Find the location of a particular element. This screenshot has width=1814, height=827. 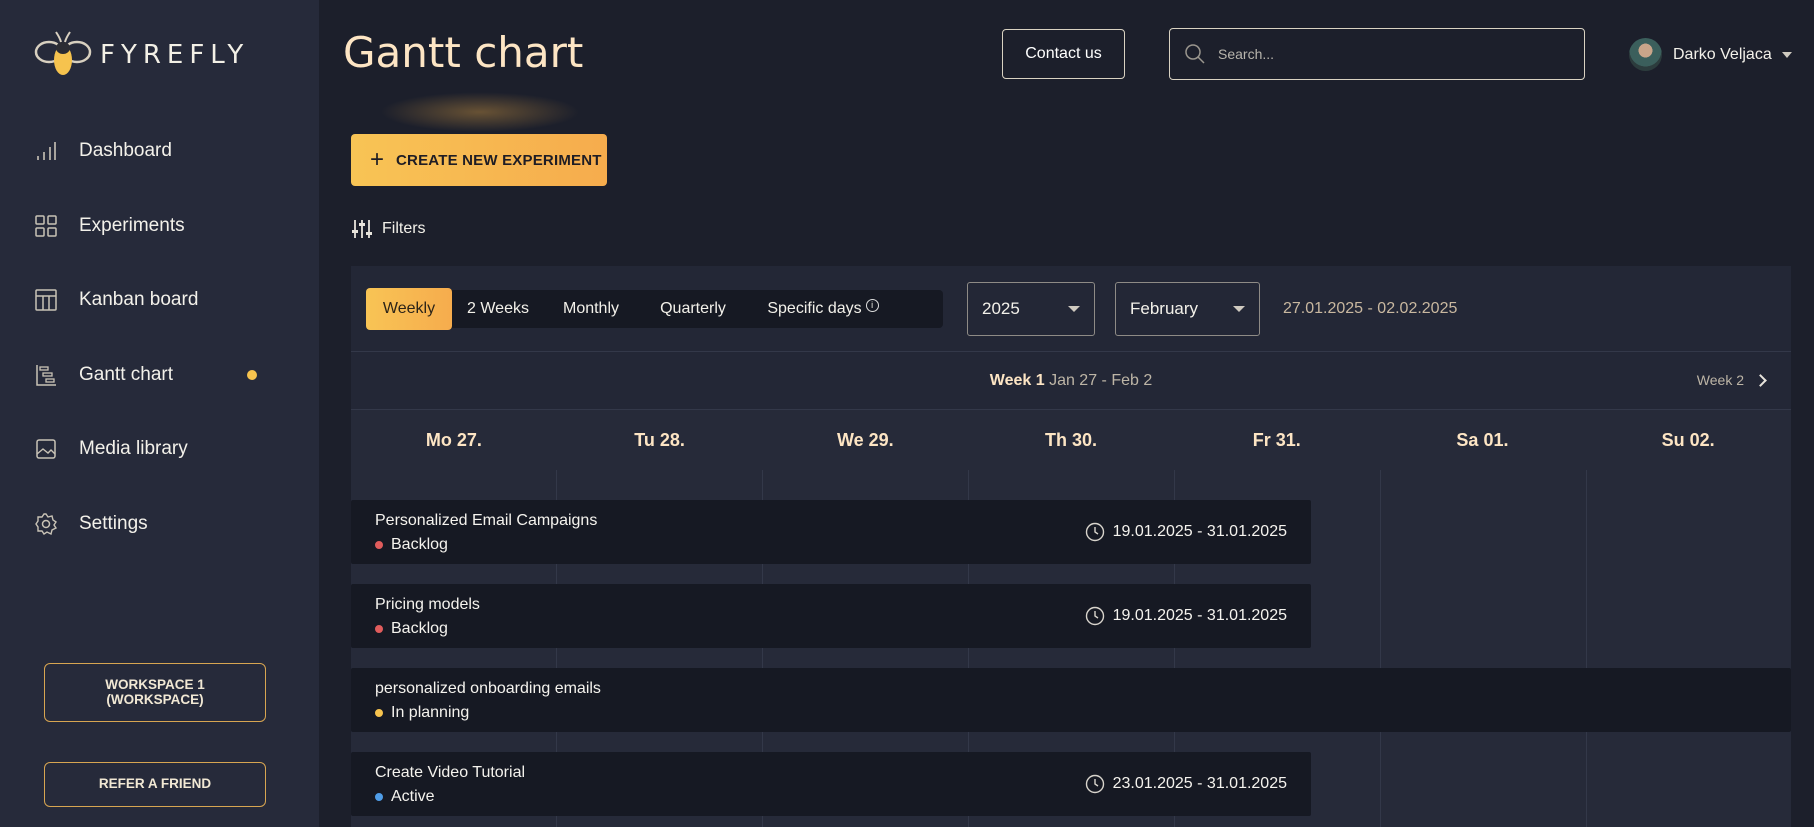

day-header: We 29. is located at coordinates (865, 439).